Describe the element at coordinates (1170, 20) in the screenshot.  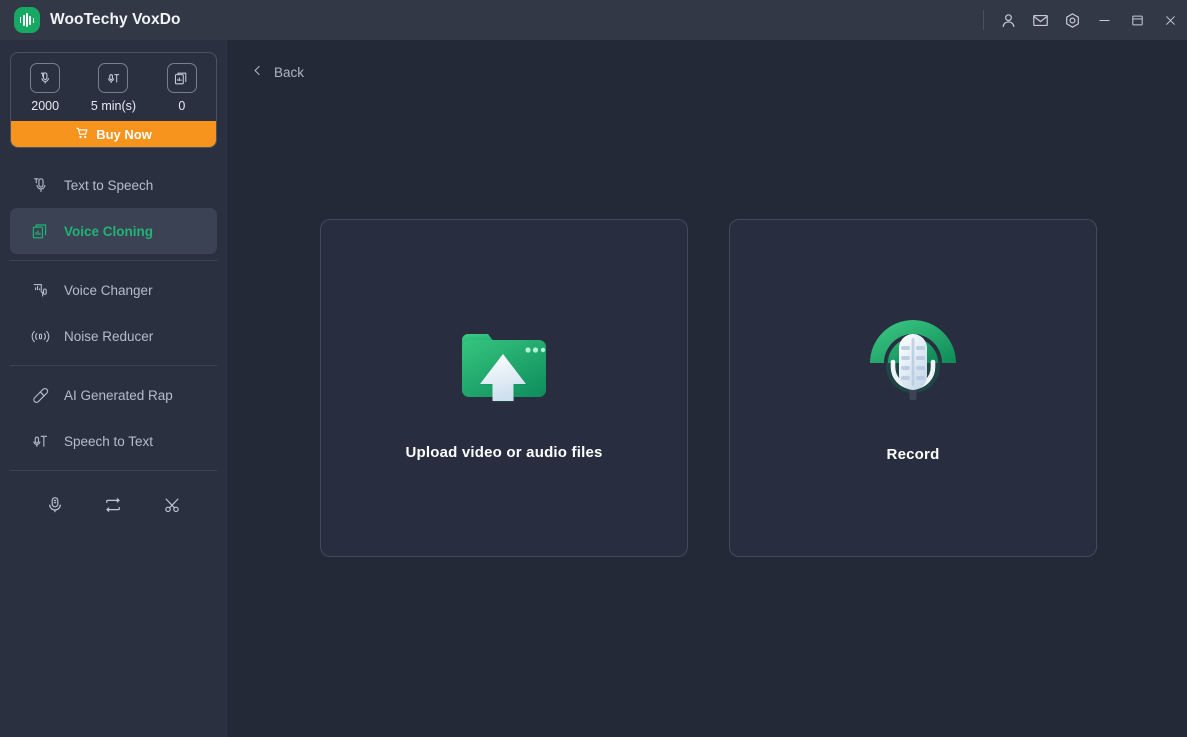
I see `close-icon` at that location.